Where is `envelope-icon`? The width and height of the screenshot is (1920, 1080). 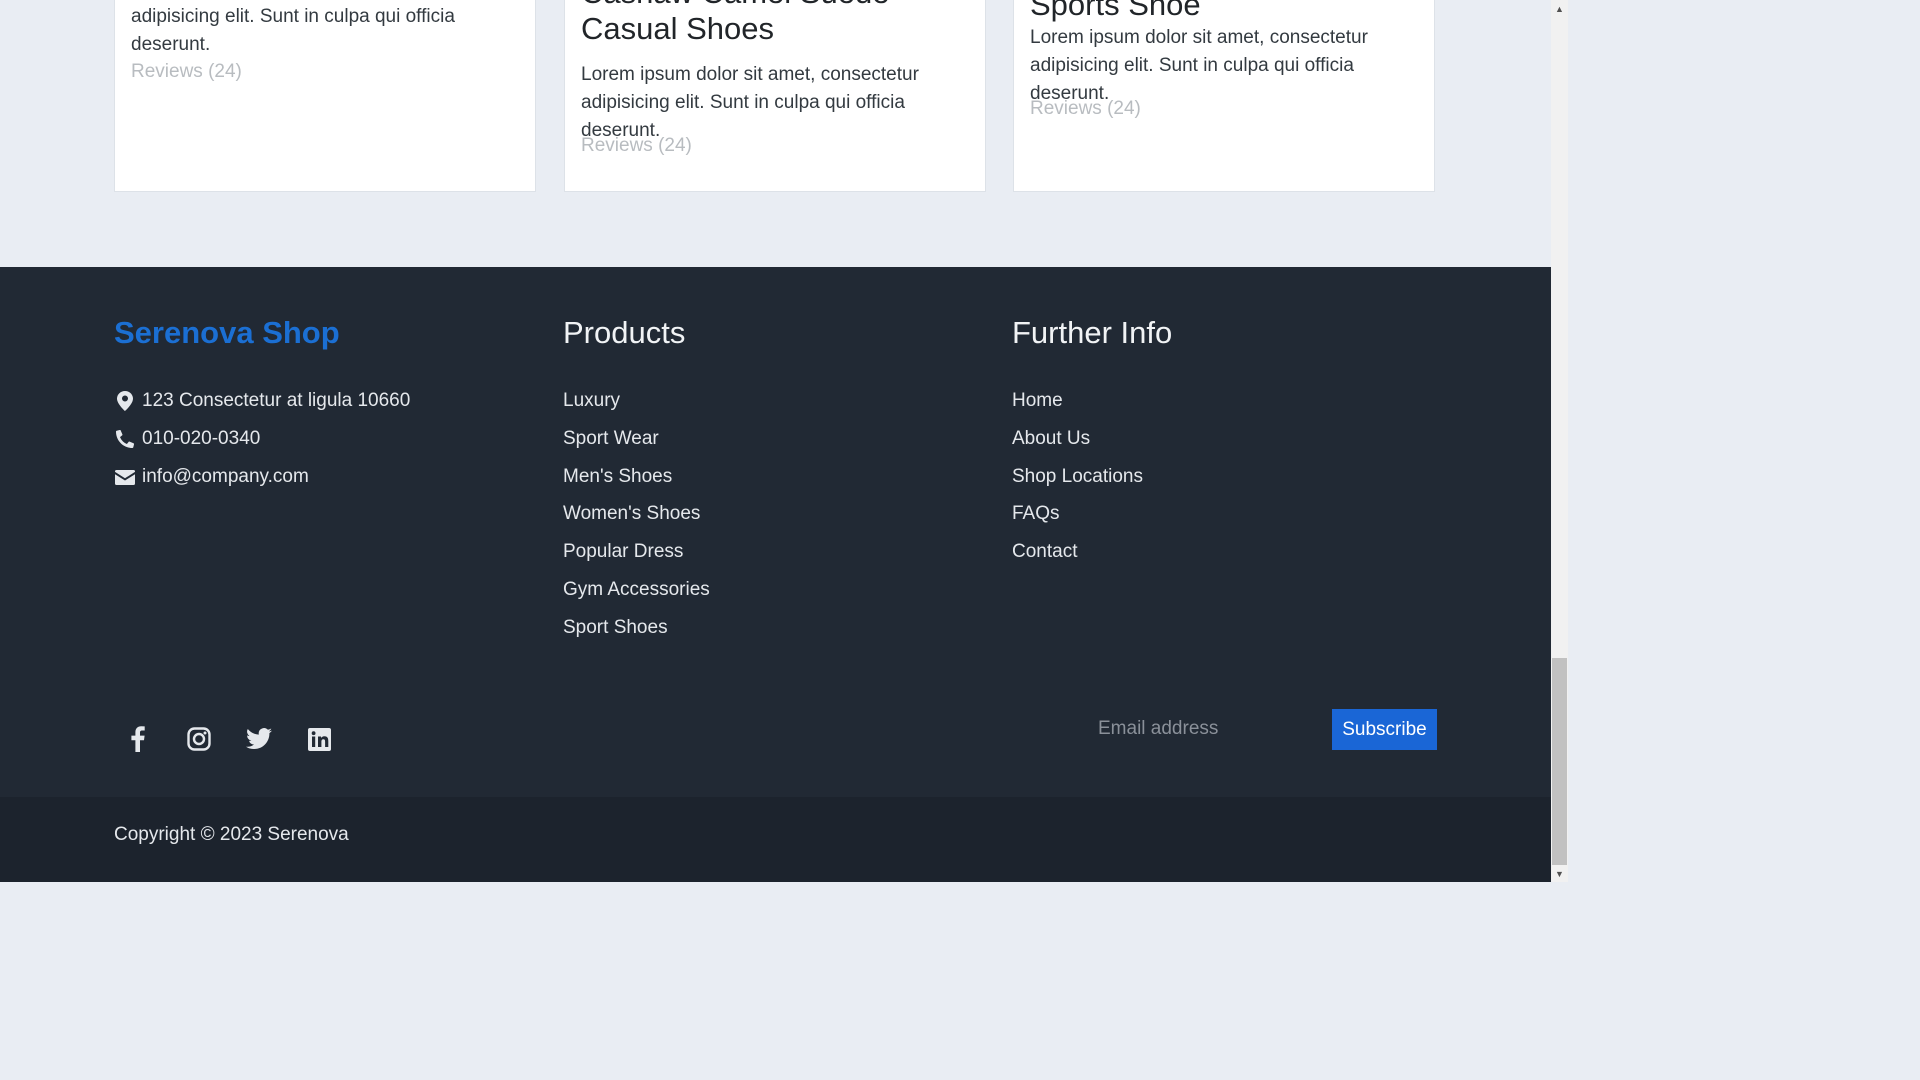 envelope-icon is located at coordinates (125, 477).